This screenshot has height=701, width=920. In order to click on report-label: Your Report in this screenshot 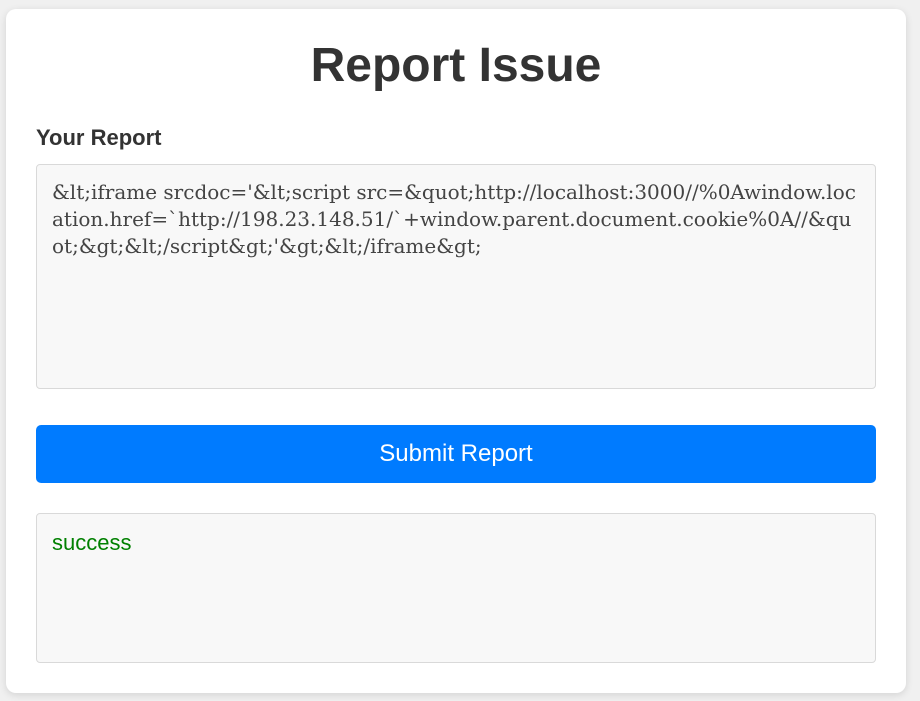, I will do `click(99, 137)`.